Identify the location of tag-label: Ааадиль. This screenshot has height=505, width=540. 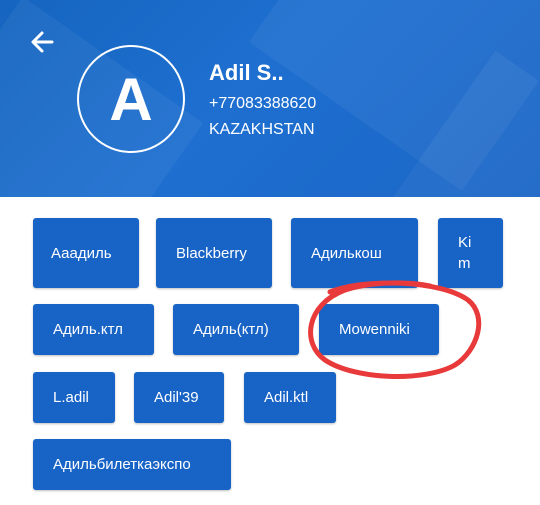
(81, 253).